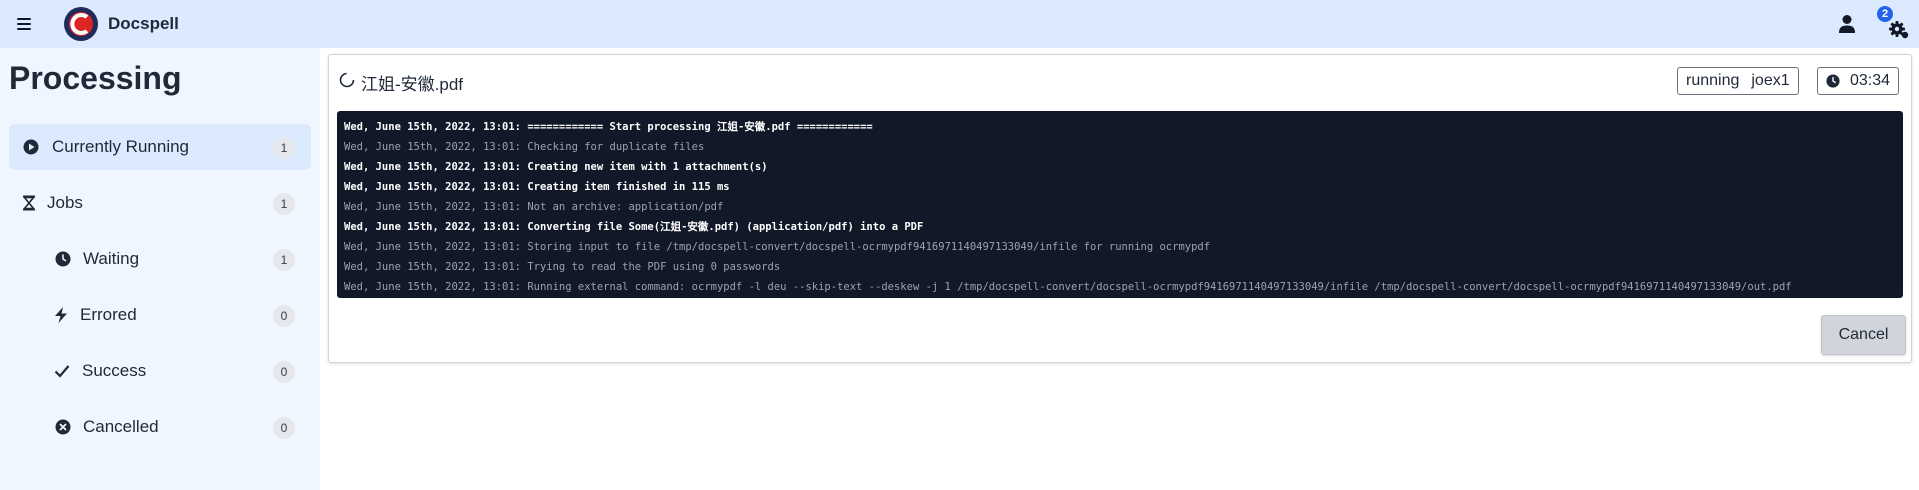  I want to click on job-worker: joex1, so click(1770, 80).